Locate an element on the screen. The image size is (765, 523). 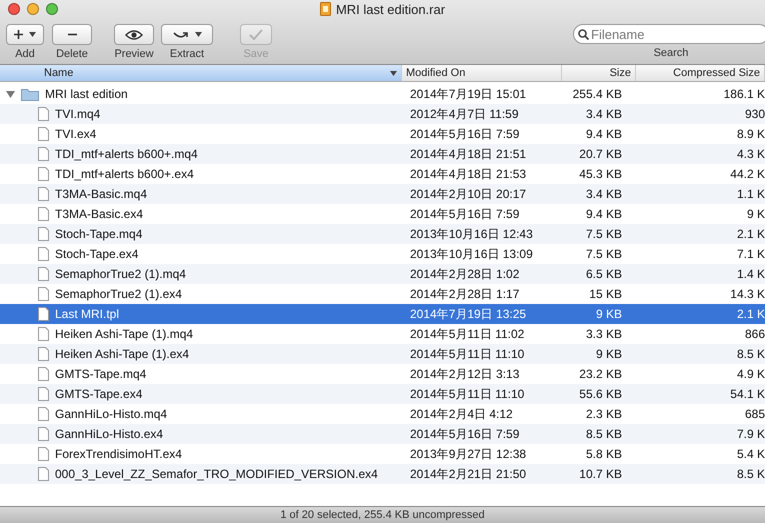
add-button is located at coordinates (25, 34).